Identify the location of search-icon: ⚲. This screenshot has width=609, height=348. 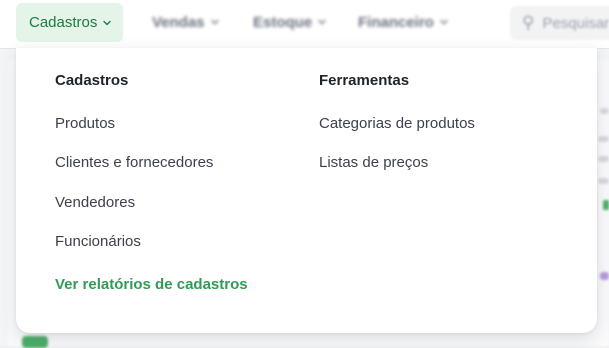
(528, 22).